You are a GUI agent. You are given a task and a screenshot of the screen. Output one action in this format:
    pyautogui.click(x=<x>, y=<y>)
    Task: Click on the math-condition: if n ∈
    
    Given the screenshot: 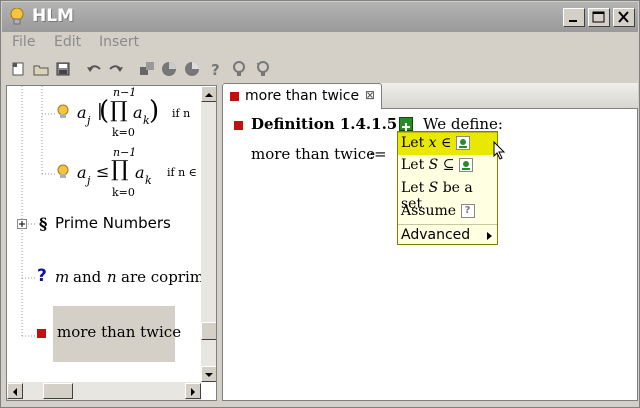 What is the action you would take?
    pyautogui.click(x=182, y=172)
    